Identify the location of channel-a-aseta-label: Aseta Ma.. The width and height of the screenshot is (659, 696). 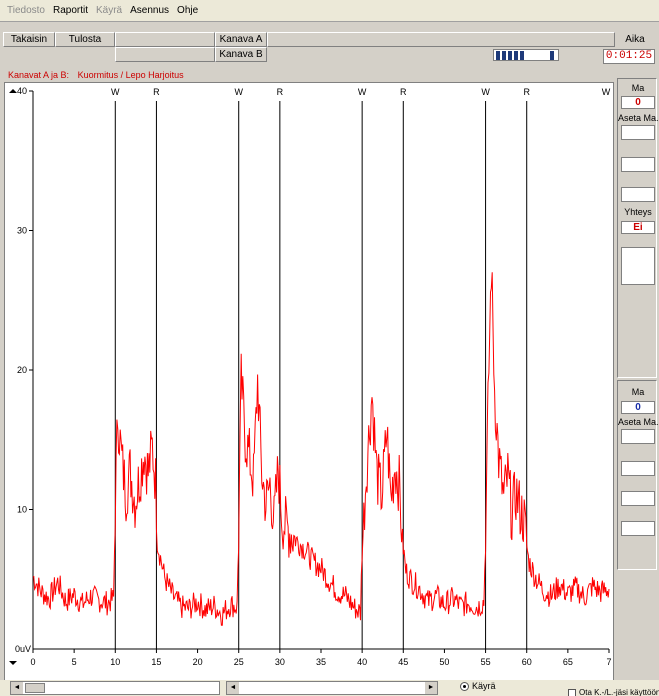
(638, 118).